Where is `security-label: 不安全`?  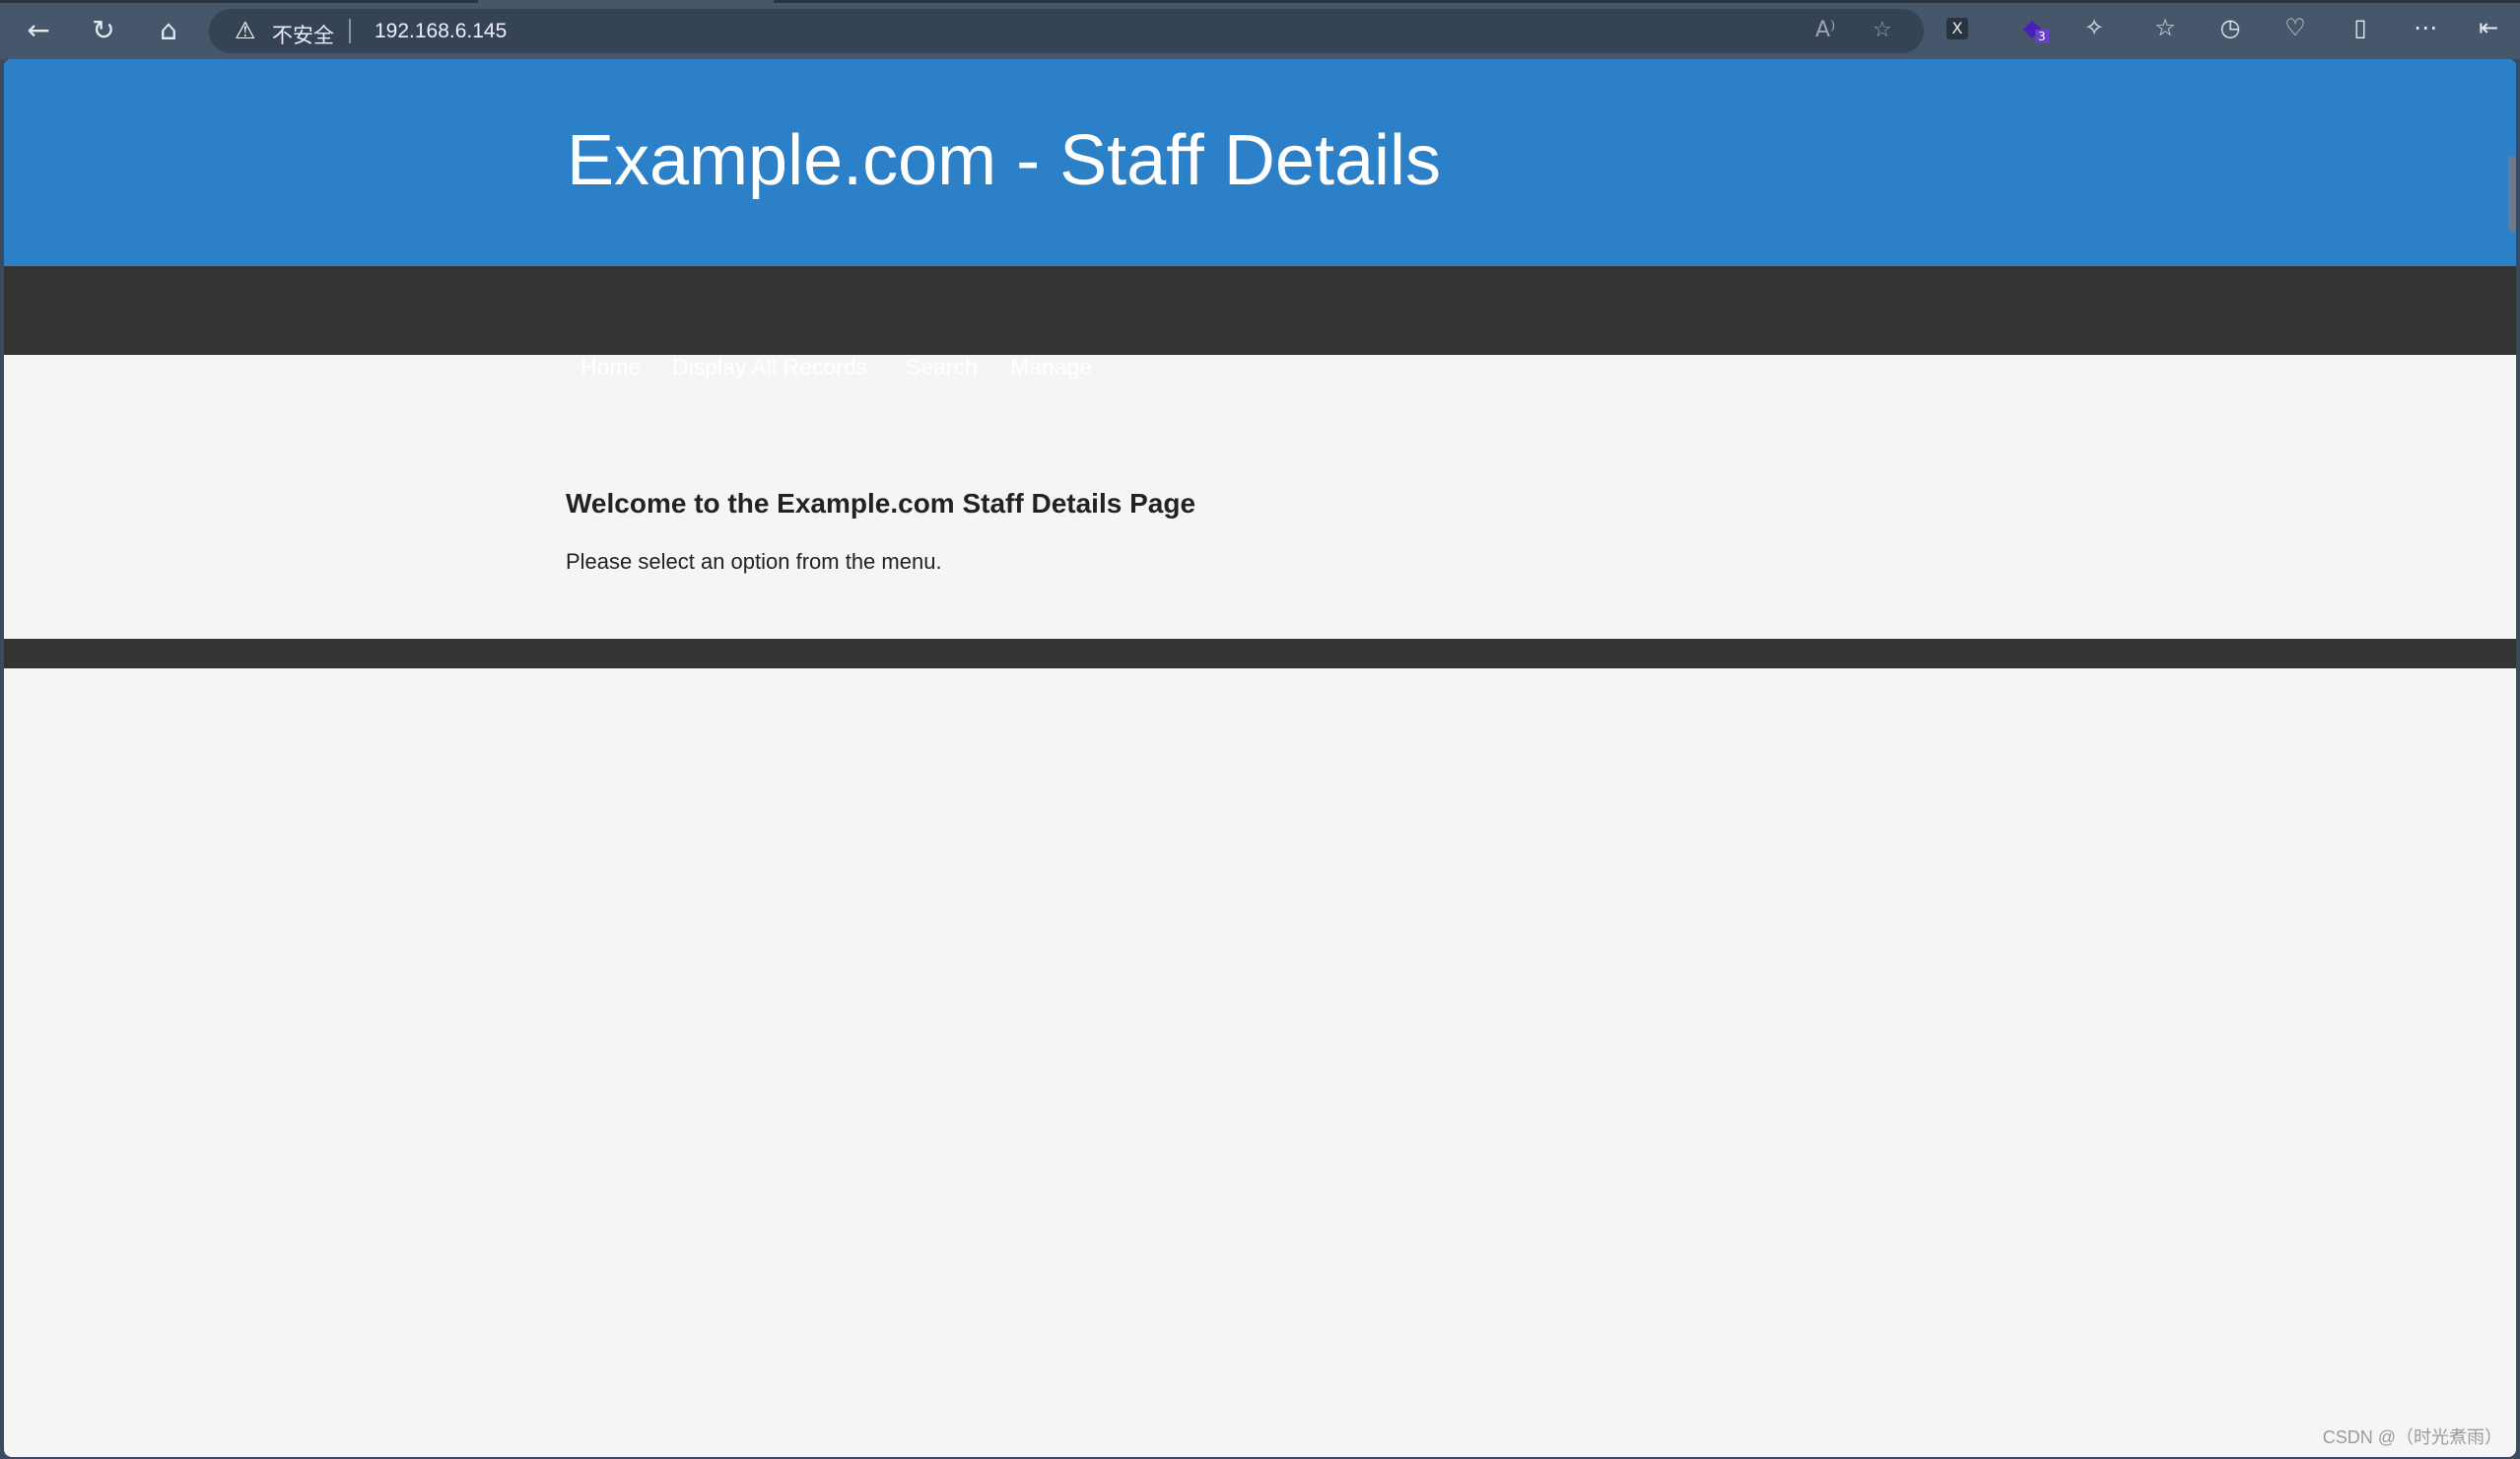
security-label: 不安全 is located at coordinates (303, 34).